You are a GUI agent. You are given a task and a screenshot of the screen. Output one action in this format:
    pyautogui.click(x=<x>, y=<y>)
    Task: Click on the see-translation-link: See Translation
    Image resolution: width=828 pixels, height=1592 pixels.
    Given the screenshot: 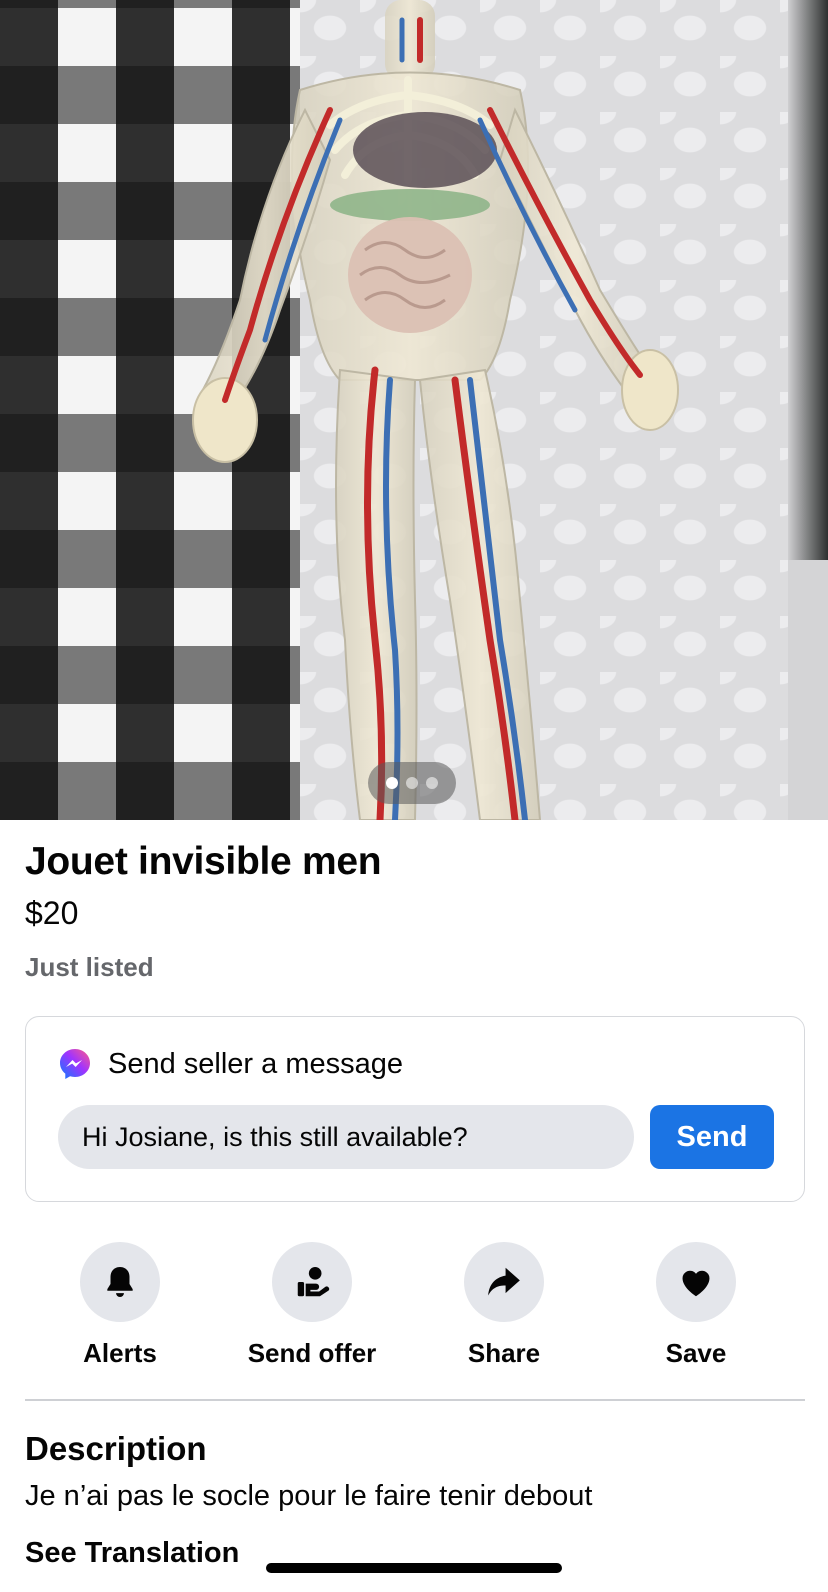 What is the action you would take?
    pyautogui.click(x=132, y=1553)
    